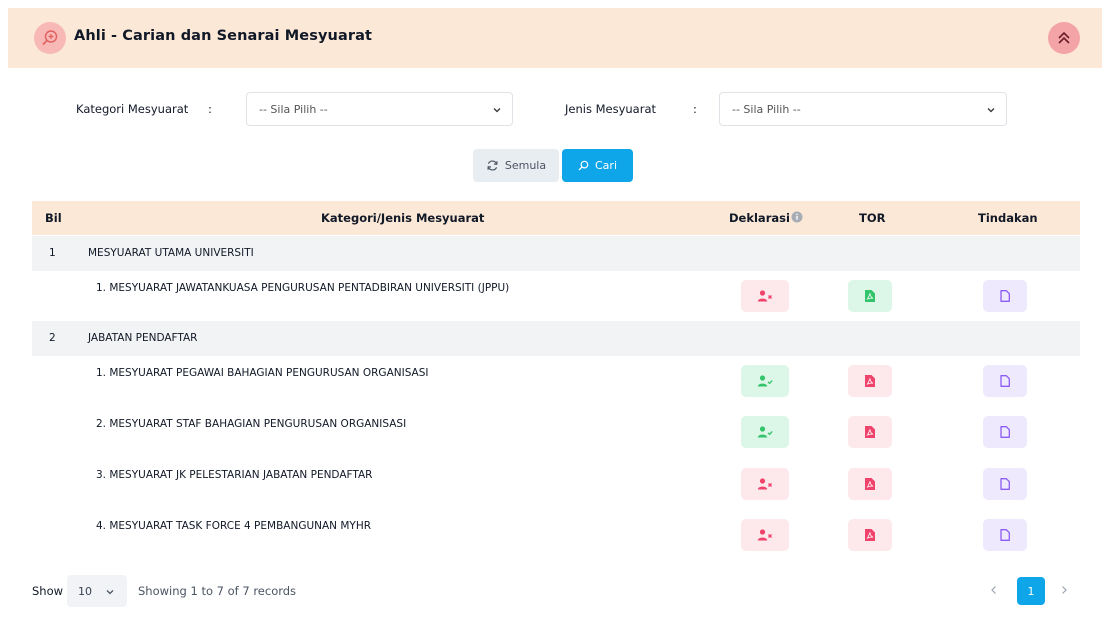 This screenshot has width=1102, height=637. Describe the element at coordinates (402, 218) in the screenshot. I see `column-header-kategori: Kategori/Jenis Mesyuarat` at that location.